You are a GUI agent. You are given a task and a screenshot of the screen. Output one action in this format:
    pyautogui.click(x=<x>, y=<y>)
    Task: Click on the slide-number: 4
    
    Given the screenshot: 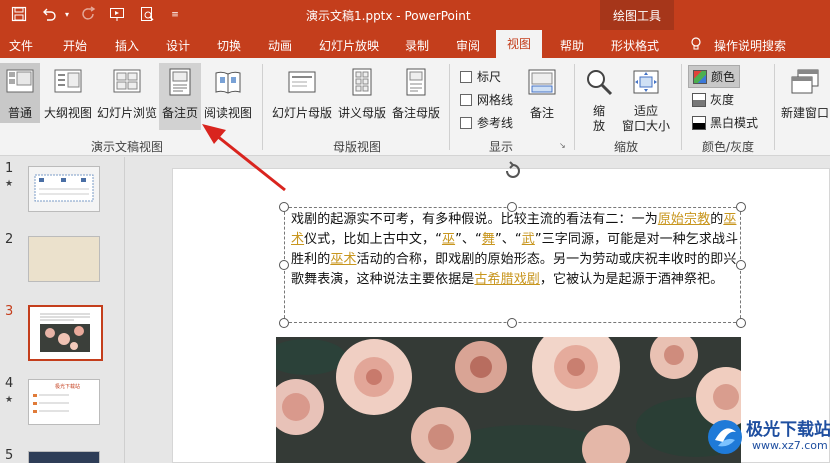 What is the action you would take?
    pyautogui.click(x=9, y=383)
    